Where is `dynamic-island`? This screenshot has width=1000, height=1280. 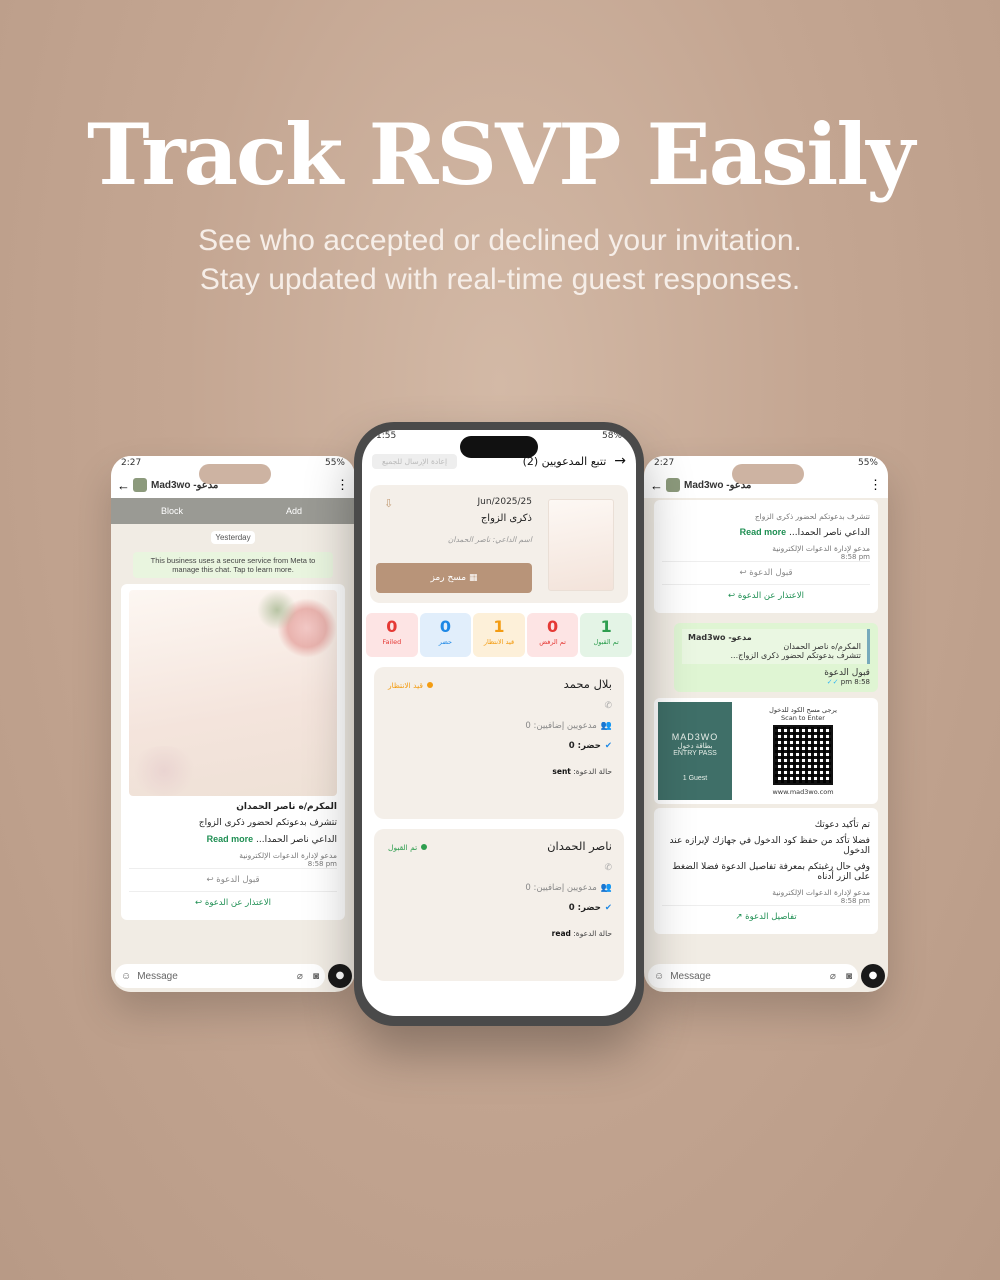
dynamic-island is located at coordinates (499, 447).